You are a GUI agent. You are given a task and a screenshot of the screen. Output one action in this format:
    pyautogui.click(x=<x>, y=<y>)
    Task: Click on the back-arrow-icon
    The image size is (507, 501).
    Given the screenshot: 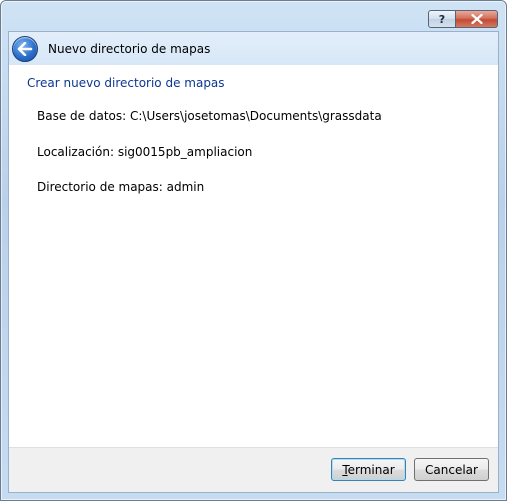 What is the action you would take?
    pyautogui.click(x=25, y=48)
    